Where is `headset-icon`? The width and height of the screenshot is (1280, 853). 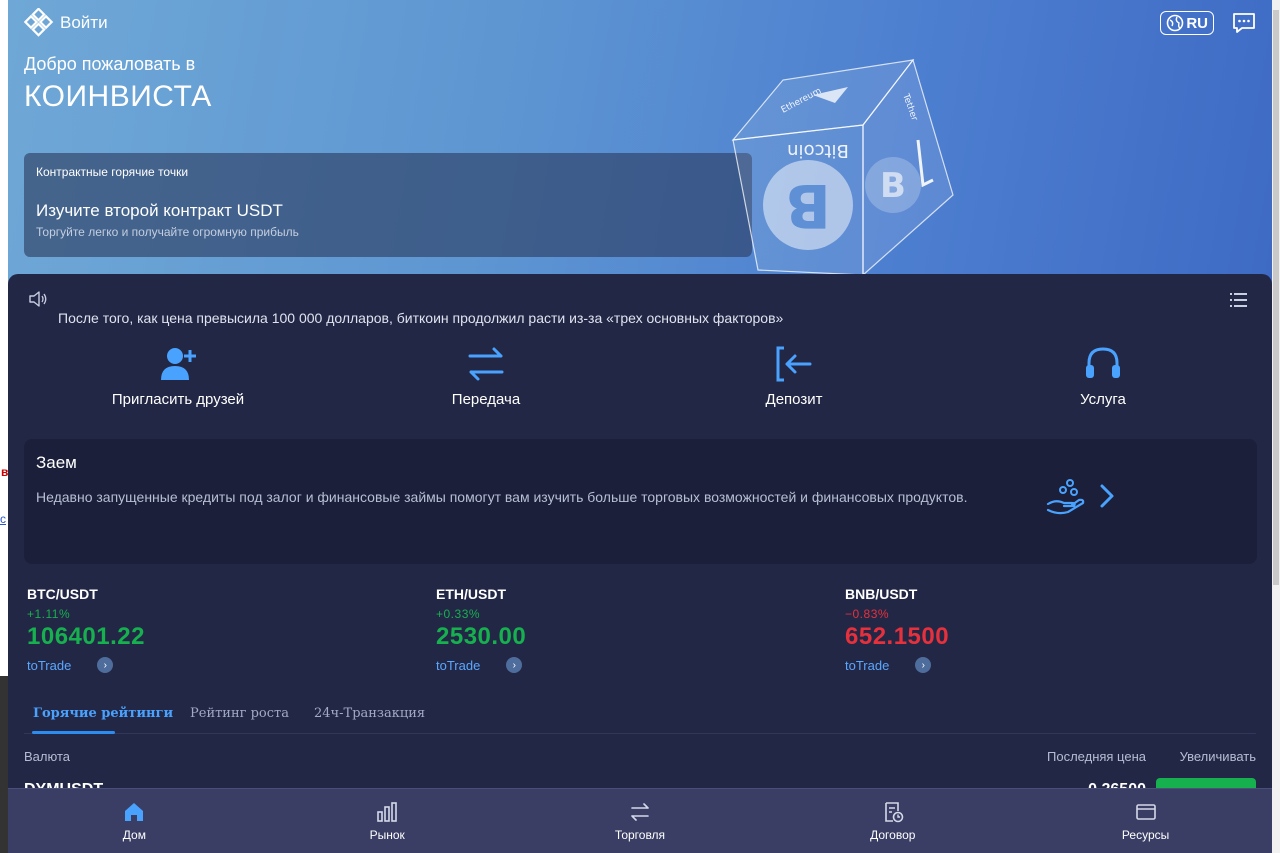
headset-icon is located at coordinates (1103, 362).